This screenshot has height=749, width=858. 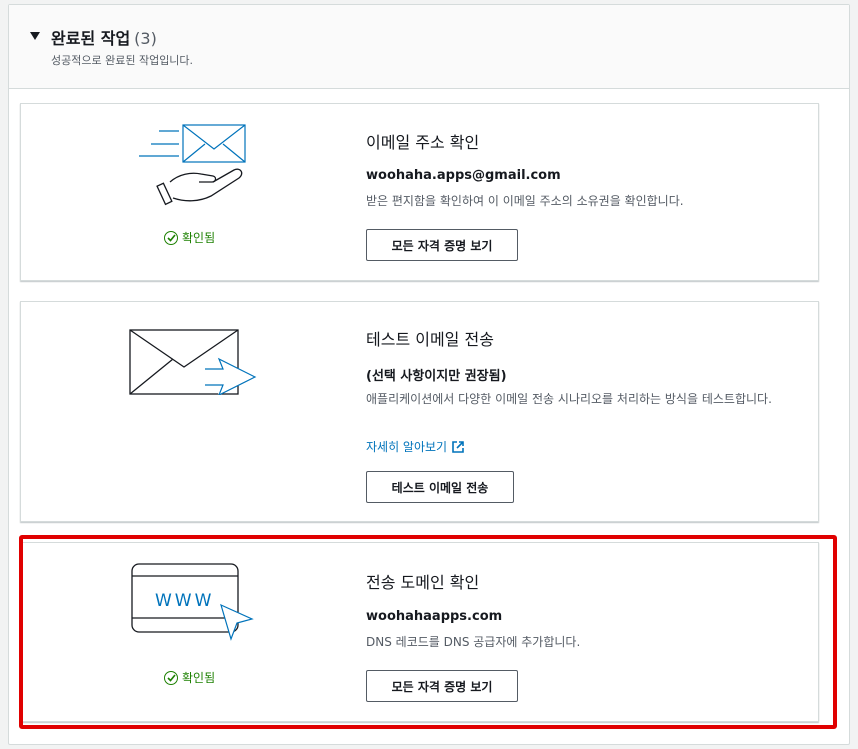 What do you see at coordinates (423, 582) in the screenshot?
I see `card-title: 전송 도메인 확인` at bounding box center [423, 582].